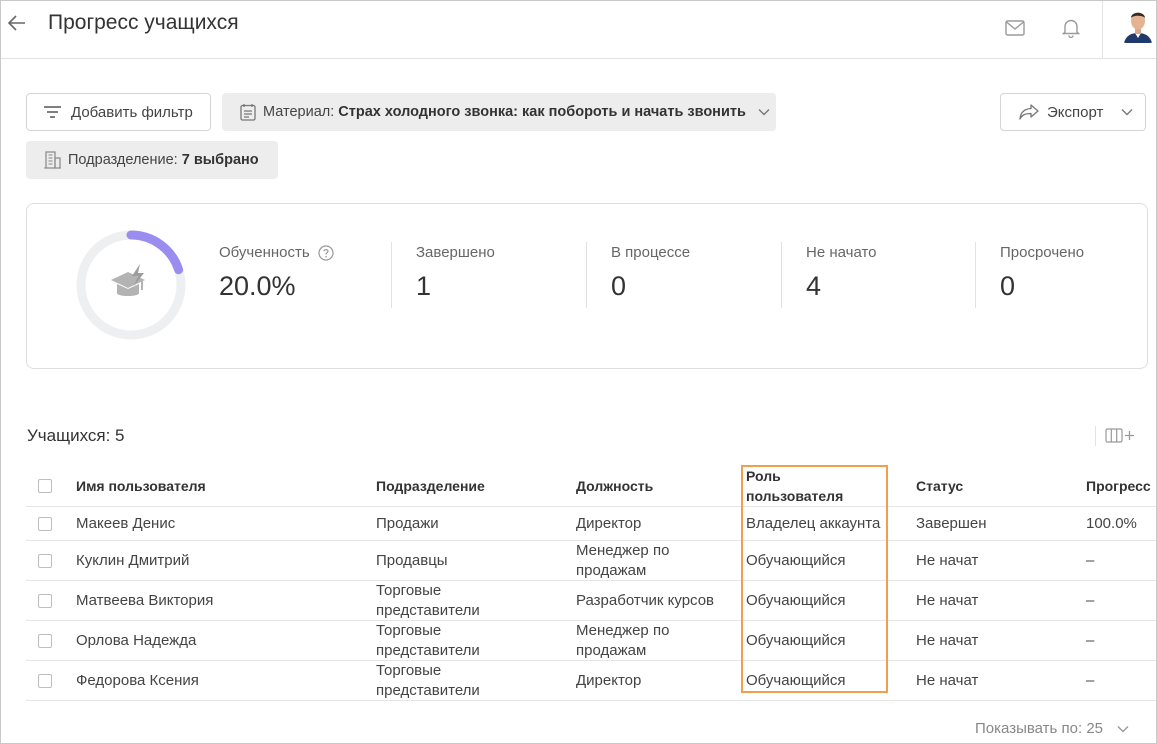 The width and height of the screenshot is (1157, 744). Describe the element at coordinates (45, 486) in the screenshot. I see `select-all-checkbox` at that location.